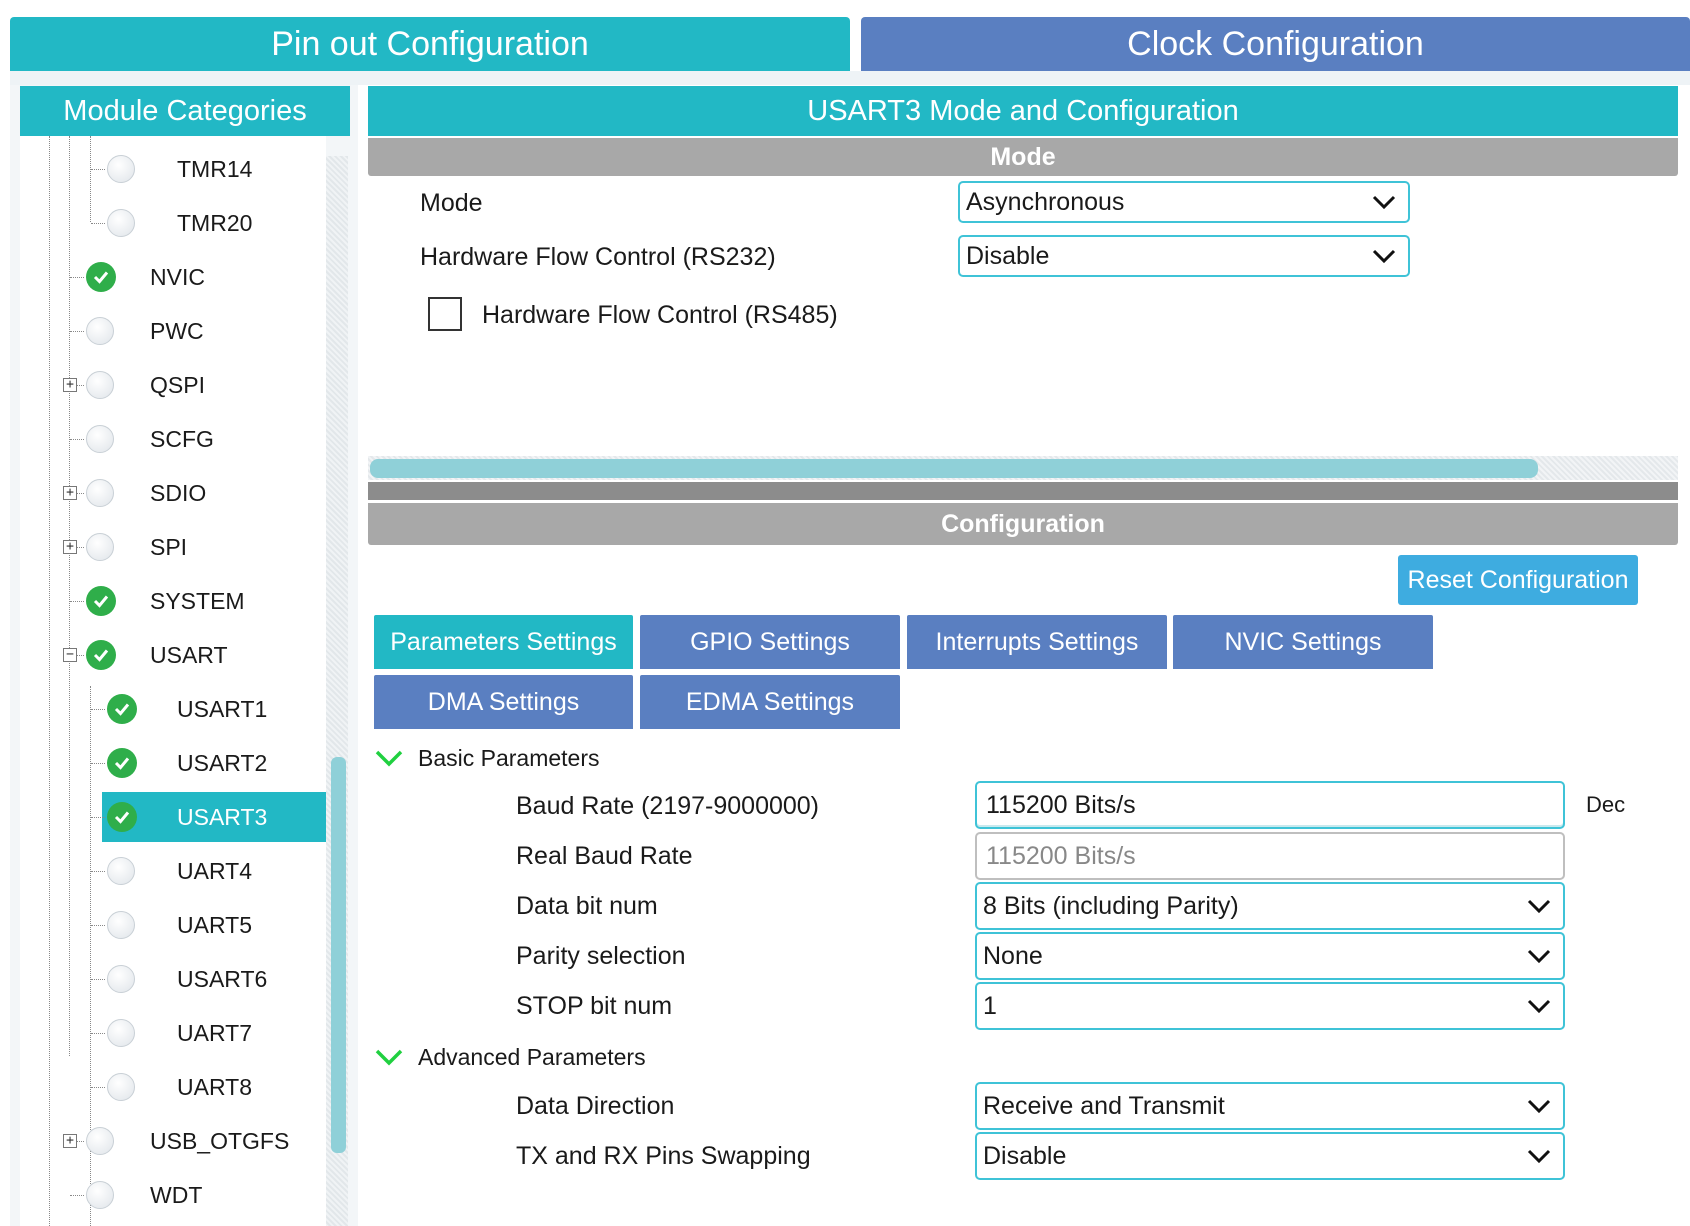 The width and height of the screenshot is (1690, 1226). I want to click on tree-item-label: UART8, so click(214, 1086).